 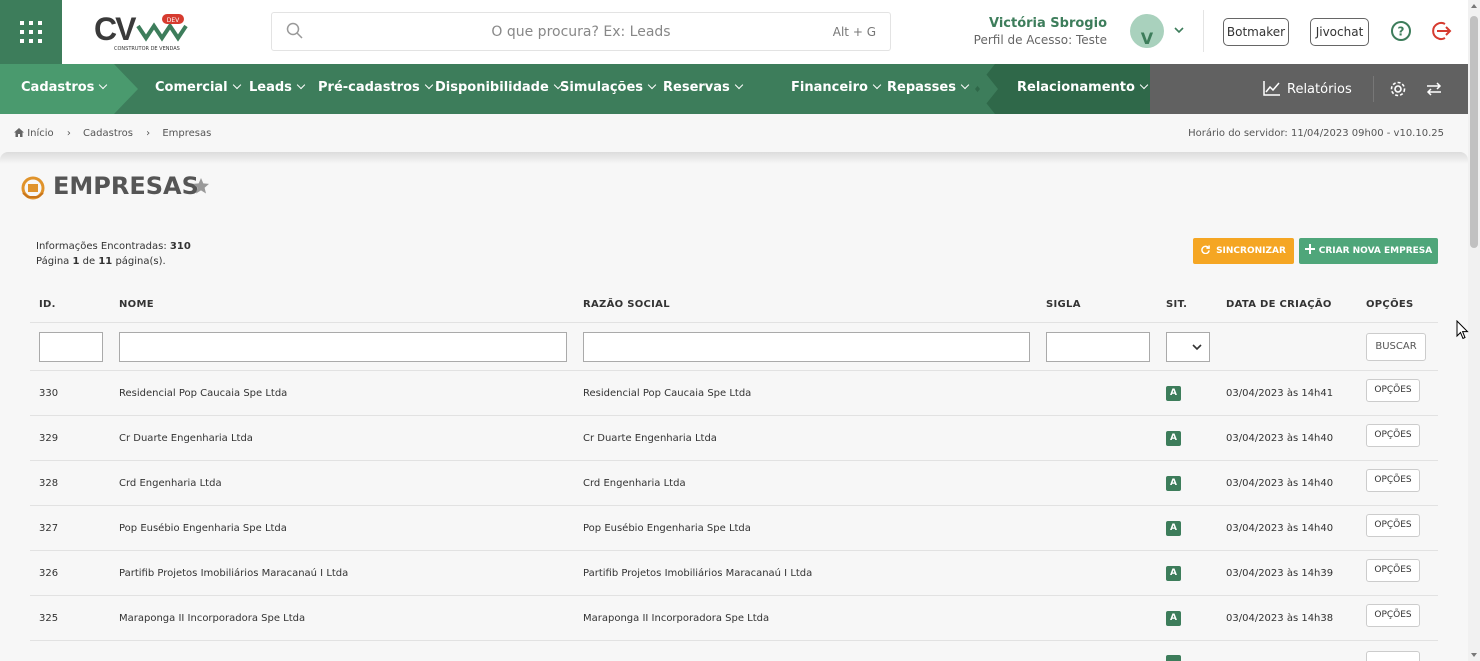 What do you see at coordinates (1307, 88) in the screenshot?
I see `nav-relatorios: Relatórios` at bounding box center [1307, 88].